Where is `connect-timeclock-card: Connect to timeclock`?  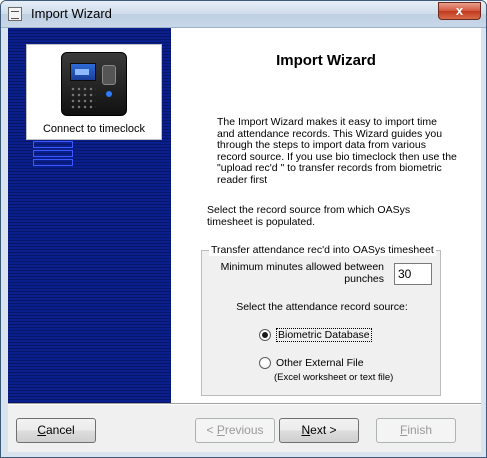 connect-timeclock-card: Connect to timeclock is located at coordinates (94, 92).